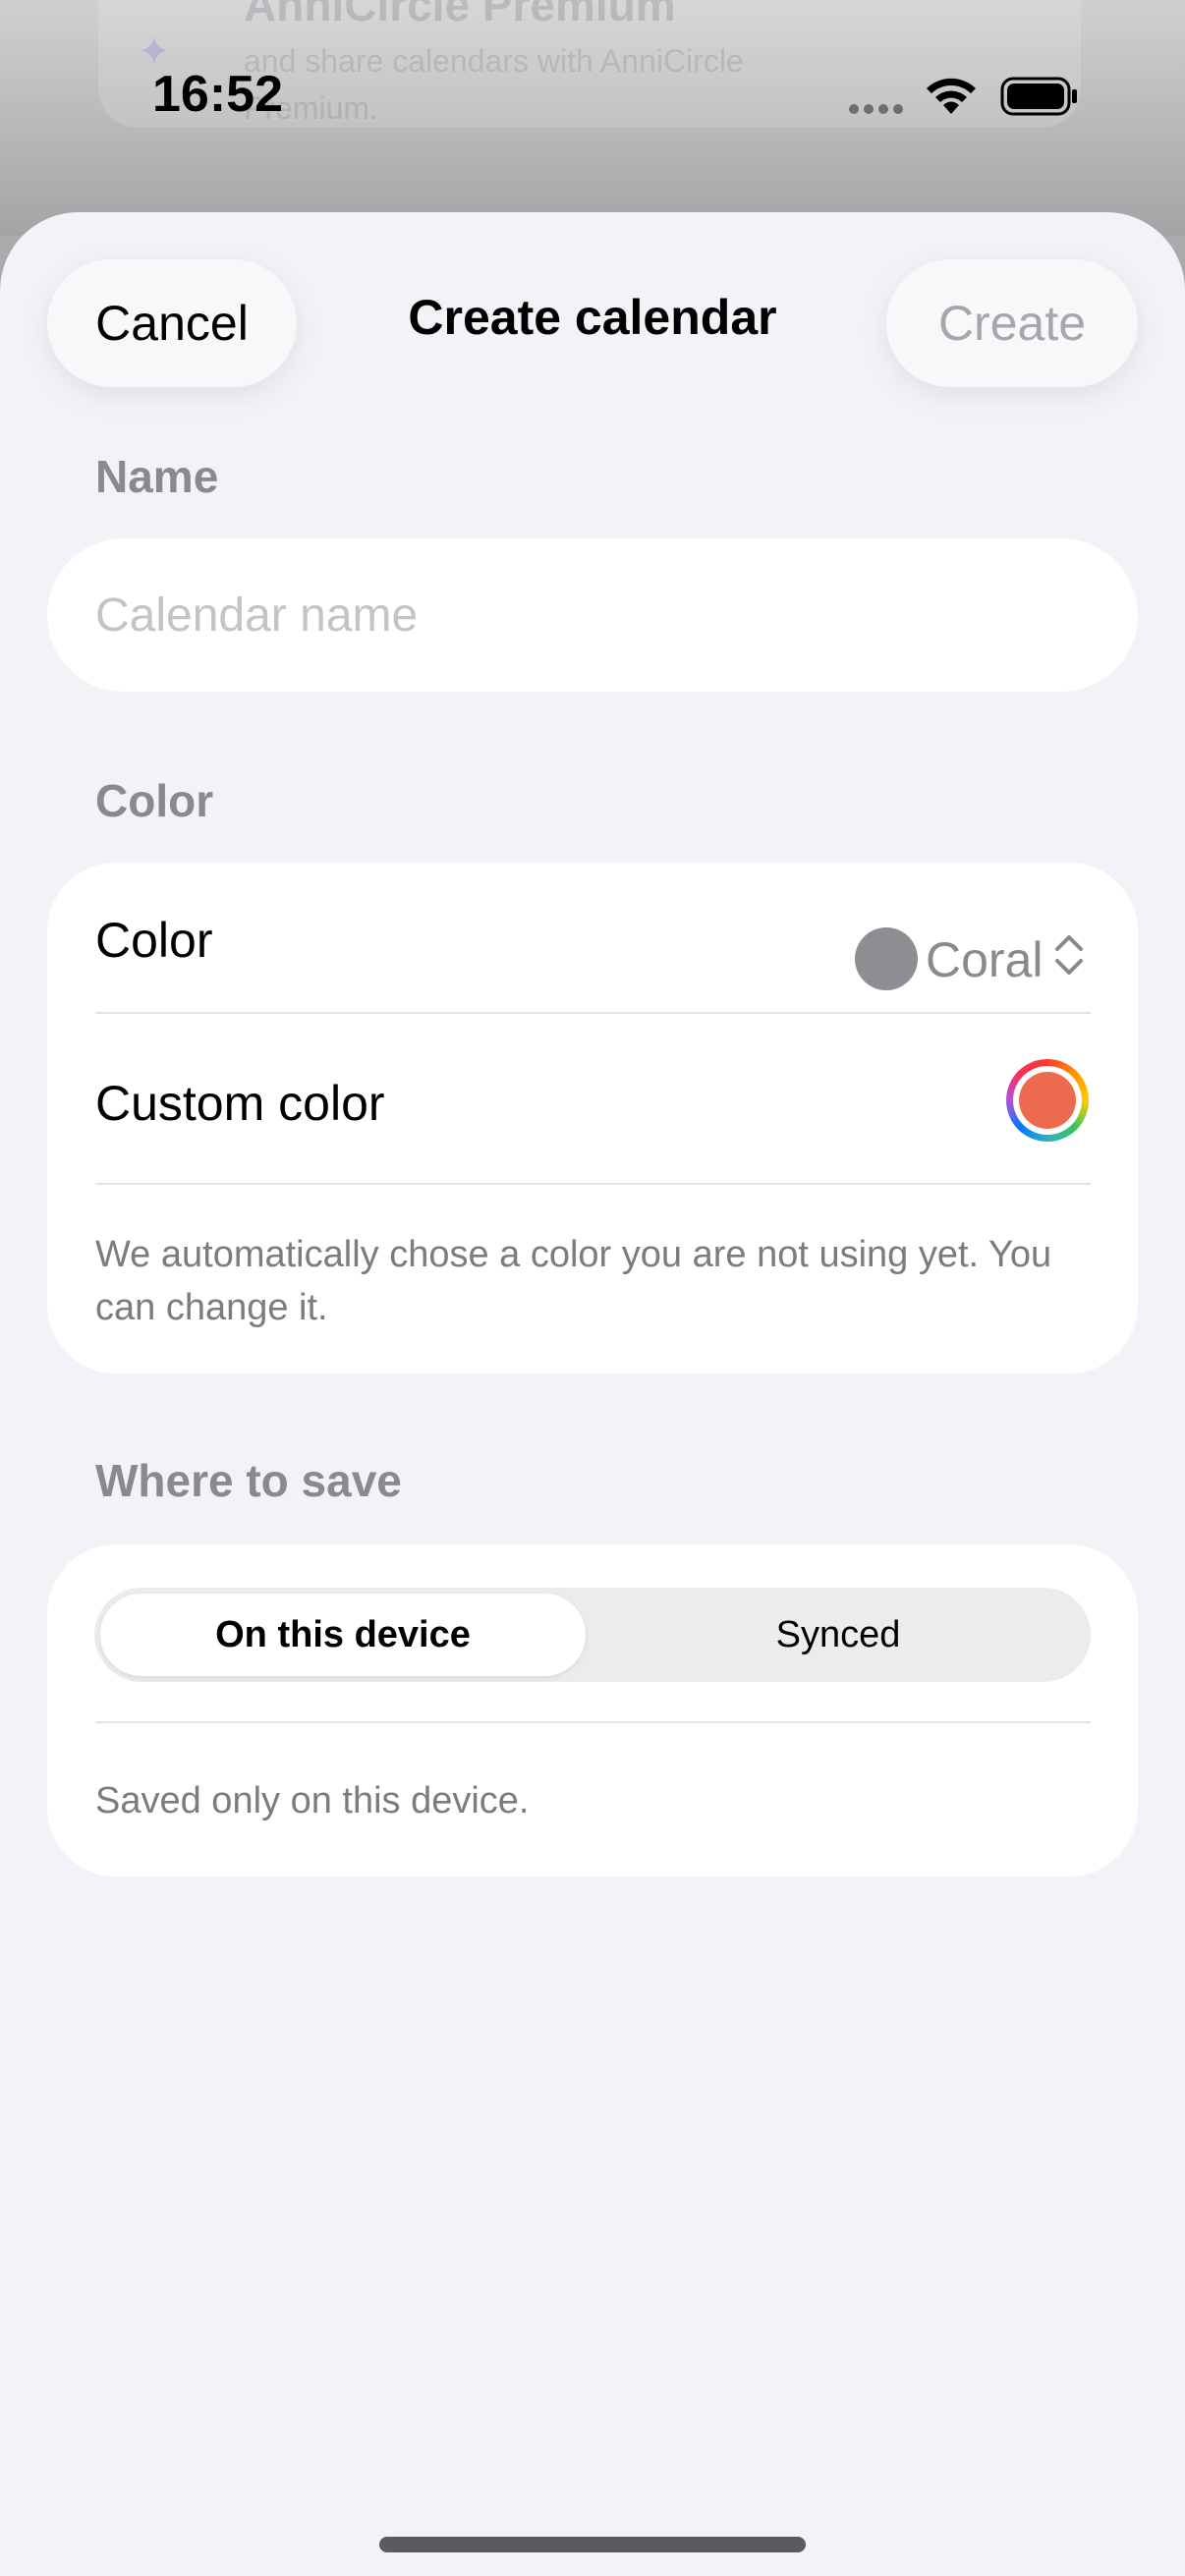 The height and width of the screenshot is (2576, 1185). What do you see at coordinates (240, 1103) in the screenshot?
I see `custom-color-label: Custom color` at bounding box center [240, 1103].